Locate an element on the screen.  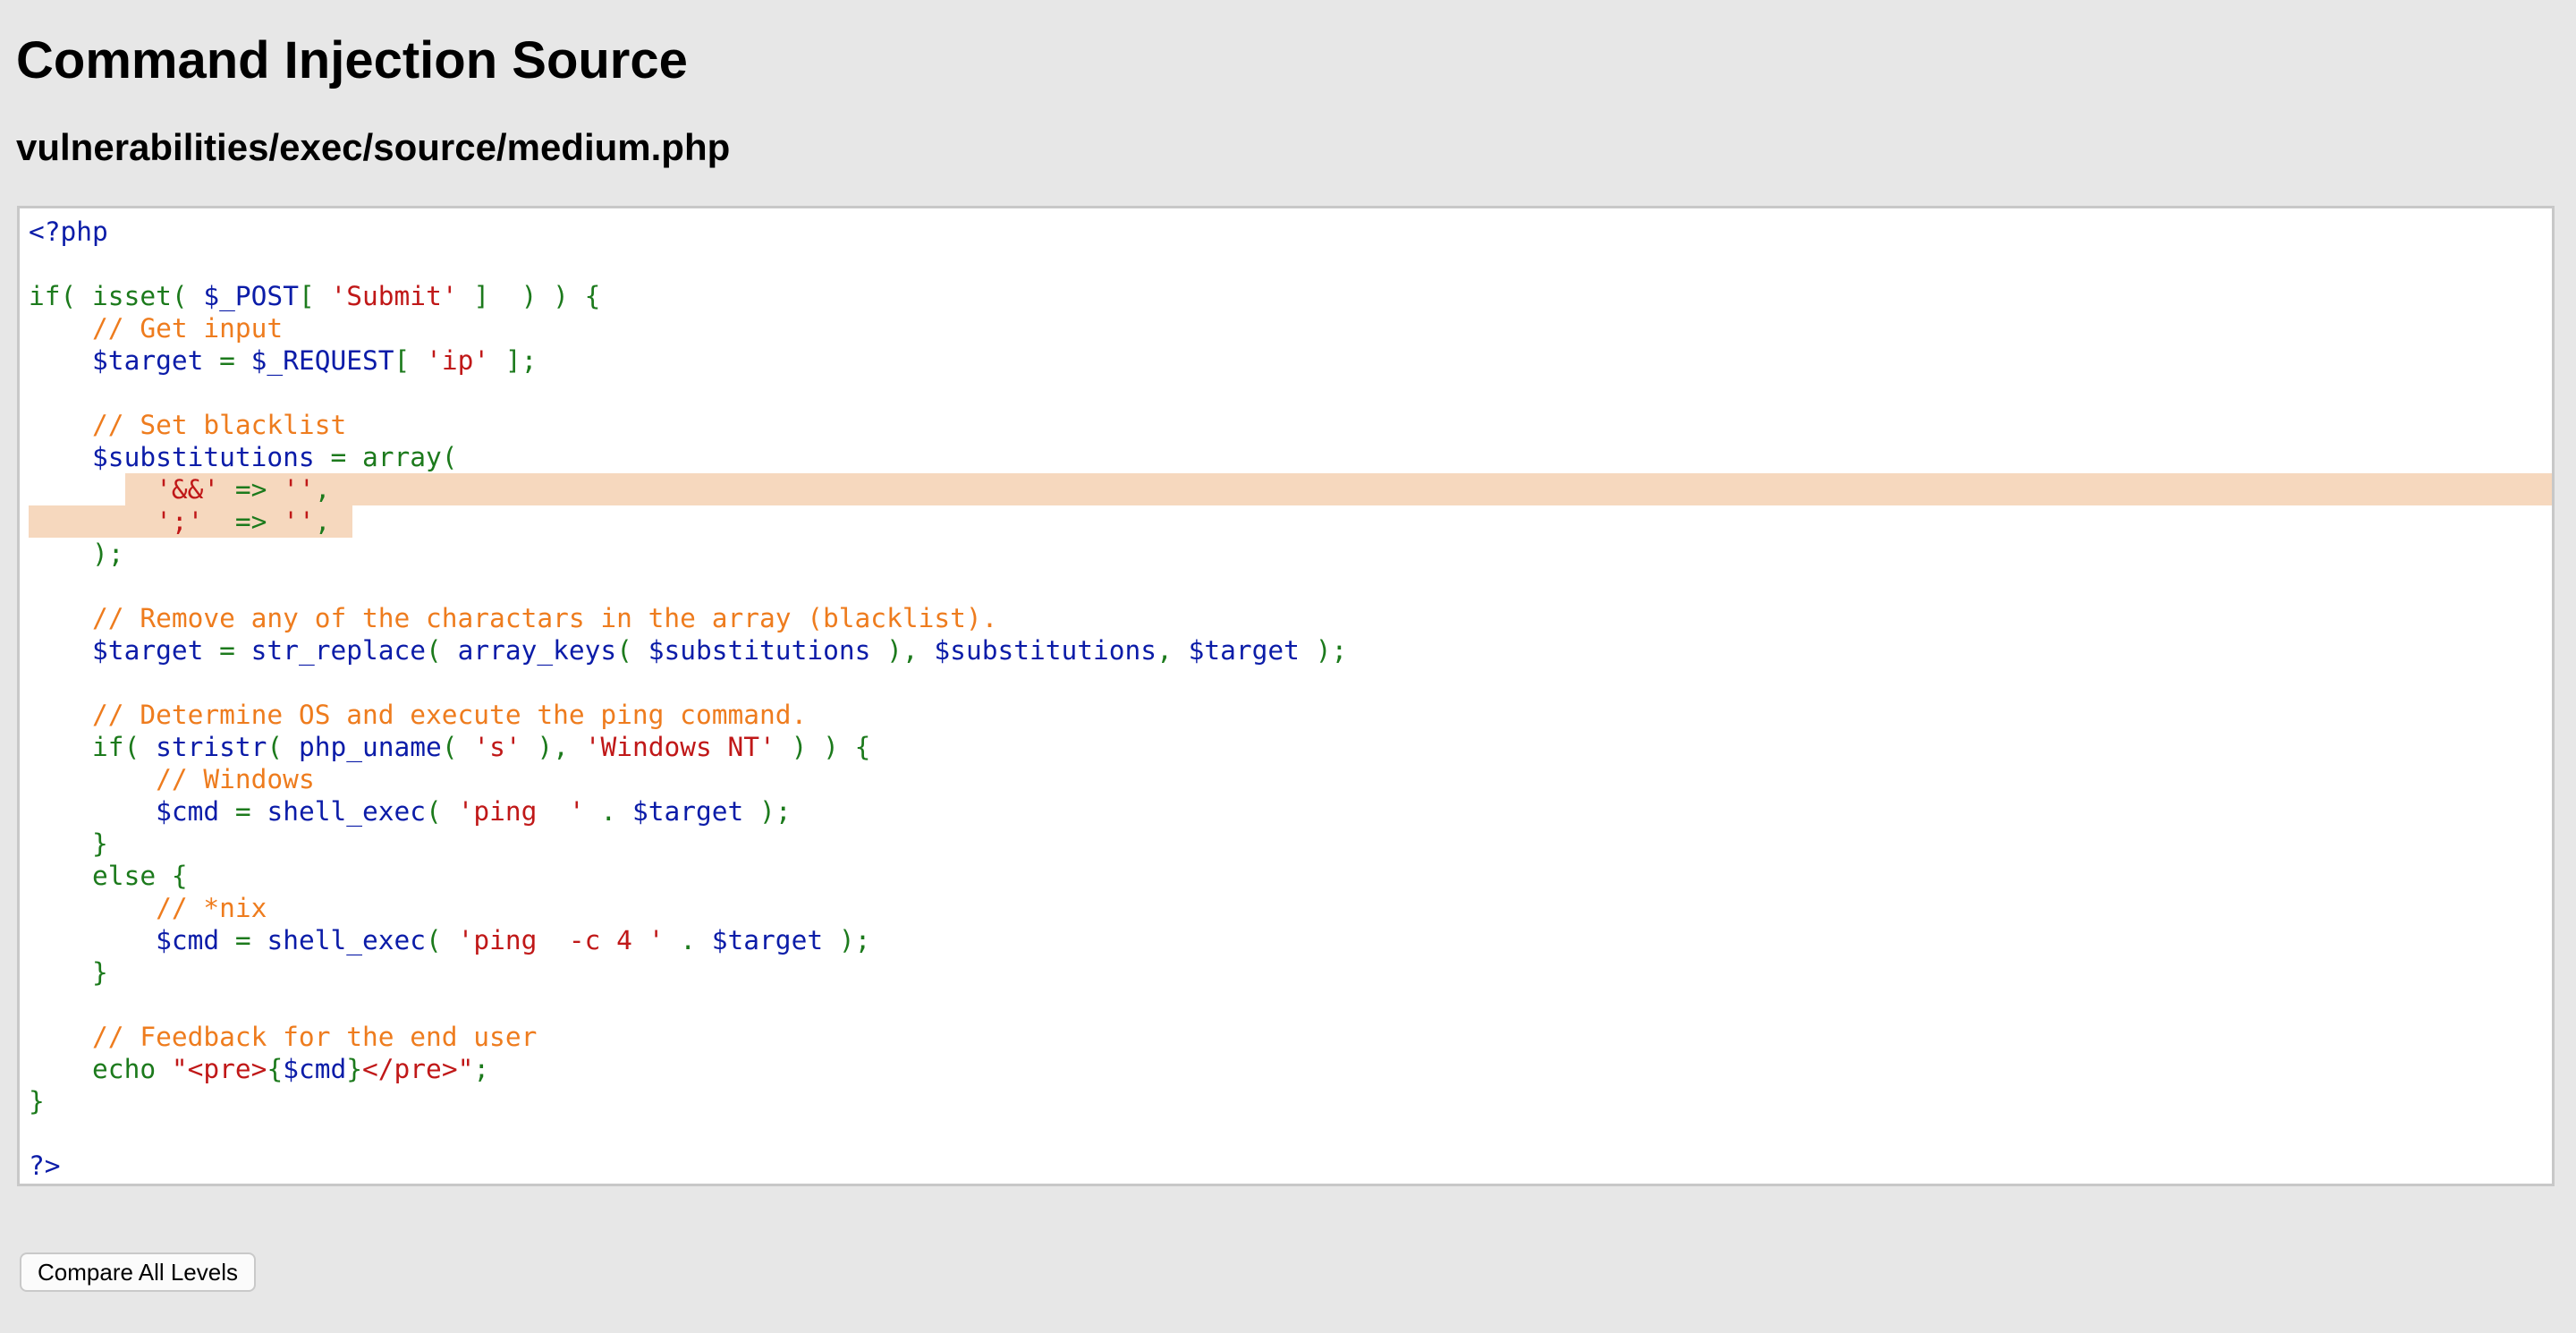
code-line: ';' => '', is located at coordinates (688, 521).